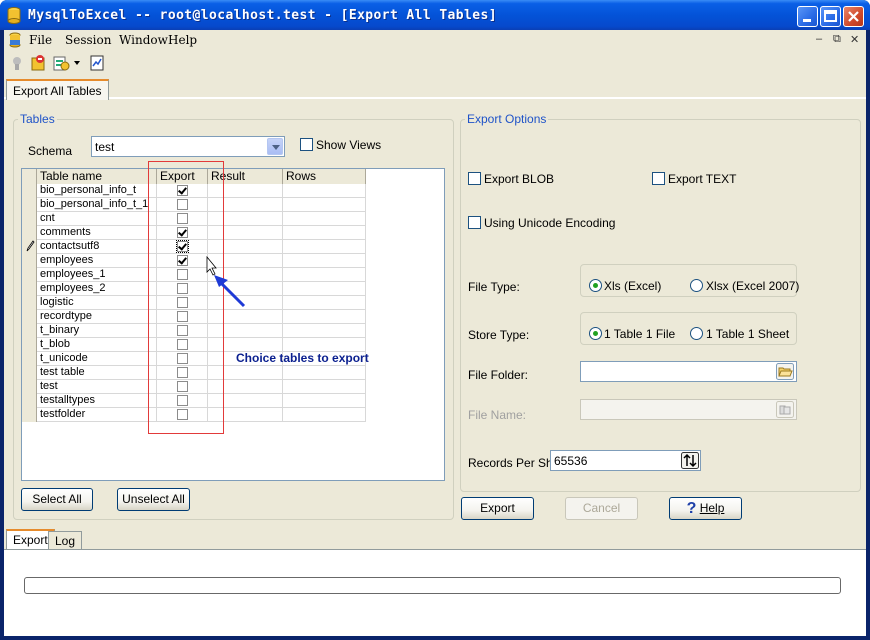 This screenshot has width=870, height=640. What do you see at coordinates (97, 219) in the screenshot?
I see `table-name-cell: cnt` at bounding box center [97, 219].